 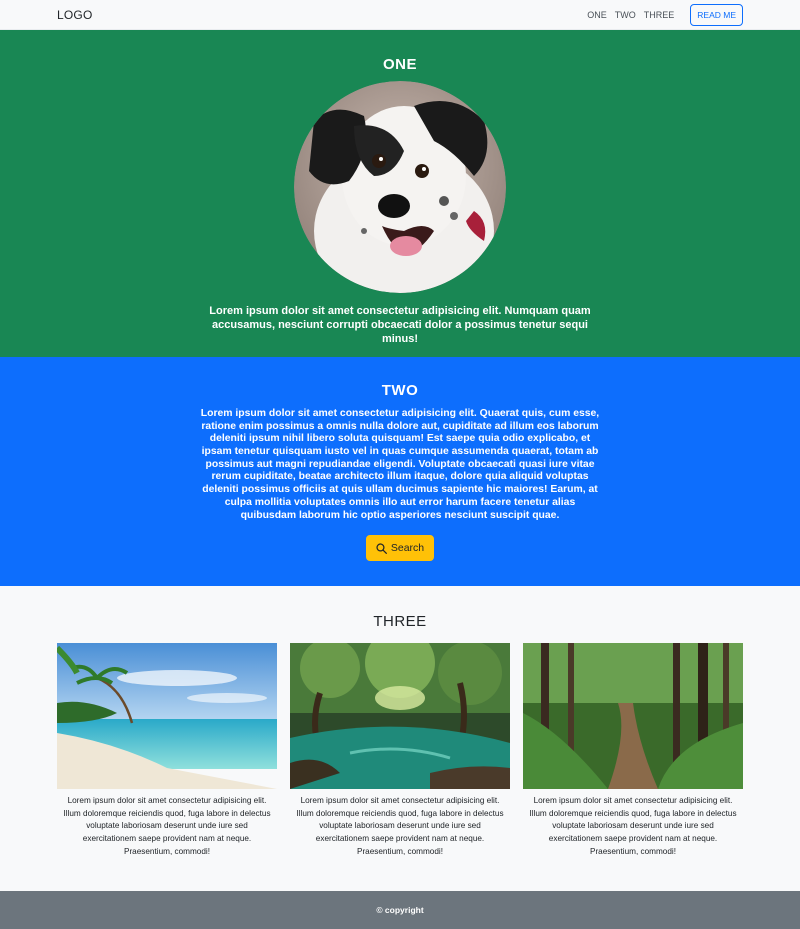 What do you see at coordinates (74, 15) in the screenshot?
I see `logo: LOGO` at bounding box center [74, 15].